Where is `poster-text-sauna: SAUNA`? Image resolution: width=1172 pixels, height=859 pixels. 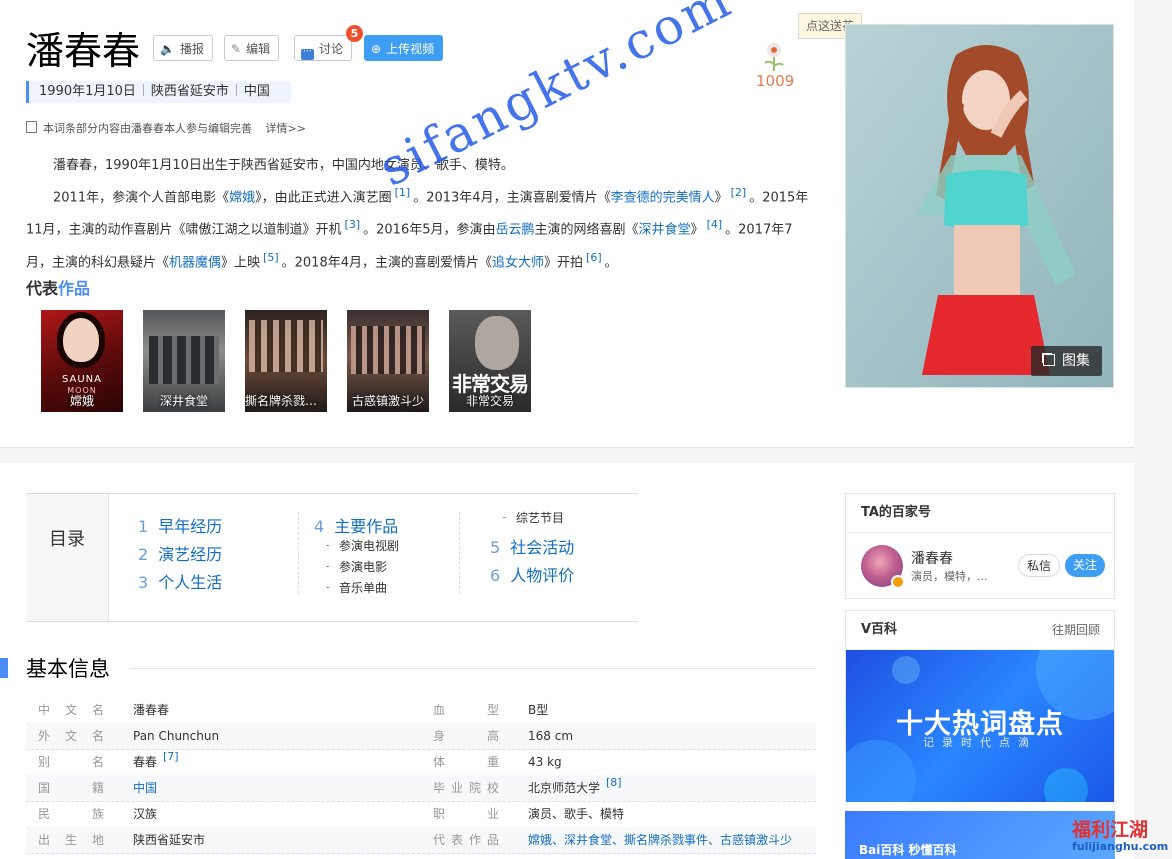
poster-text-sauna: SAUNA is located at coordinates (81, 379).